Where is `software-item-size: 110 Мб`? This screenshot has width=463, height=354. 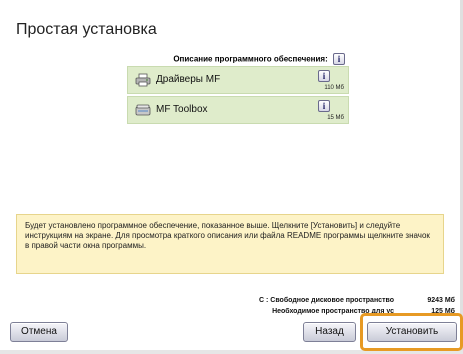
software-item-size: 110 Мб is located at coordinates (334, 88).